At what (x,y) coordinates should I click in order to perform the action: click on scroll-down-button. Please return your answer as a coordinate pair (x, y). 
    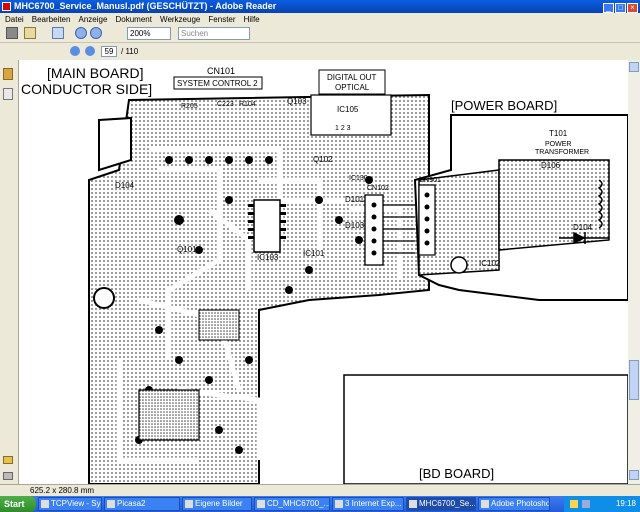
    Looking at the image, I should click on (634, 475).